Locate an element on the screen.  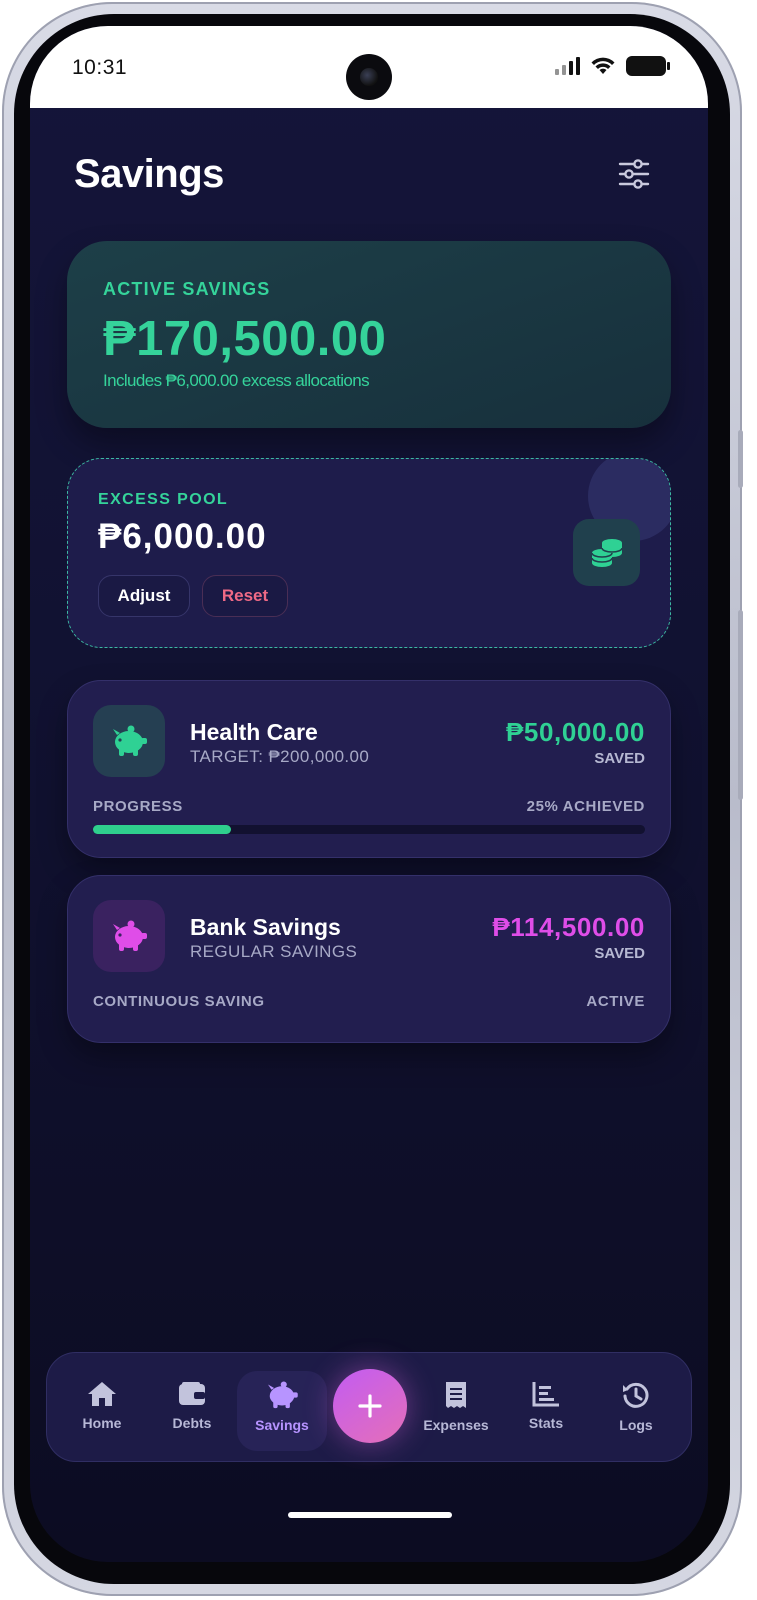
status-bar: 10:31 is located at coordinates (369, 67).